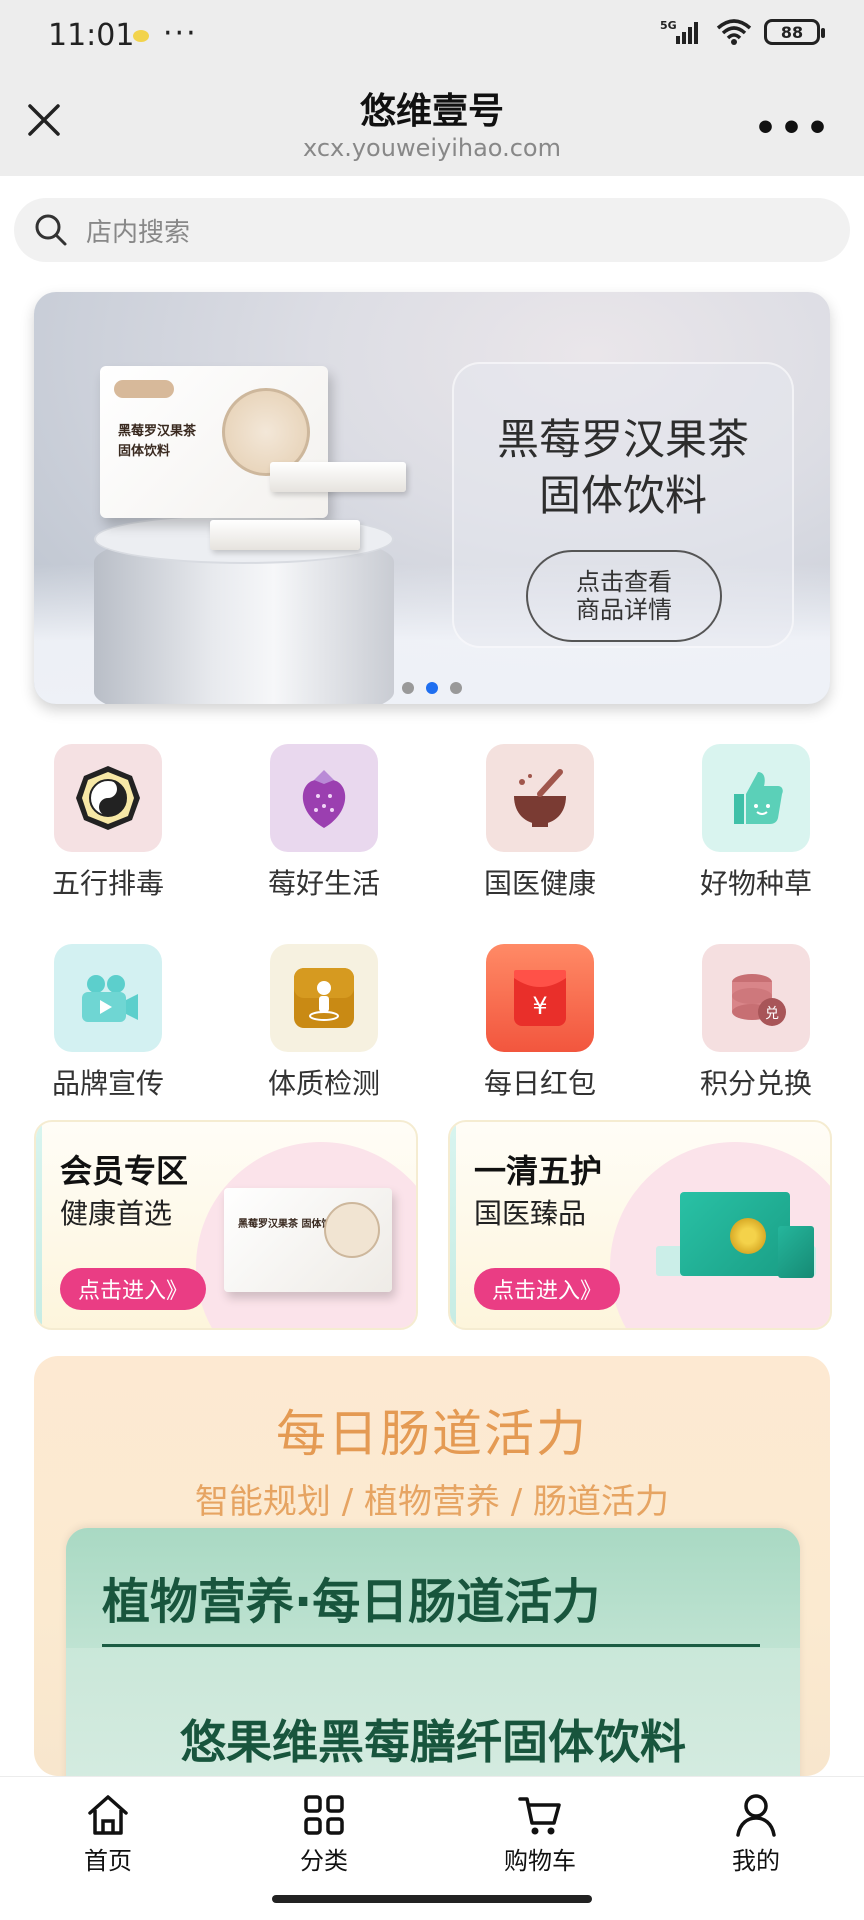 The image size is (864, 1920). What do you see at coordinates (759, 1000) in the screenshot?
I see `coins-exchange-icon: 兑` at bounding box center [759, 1000].